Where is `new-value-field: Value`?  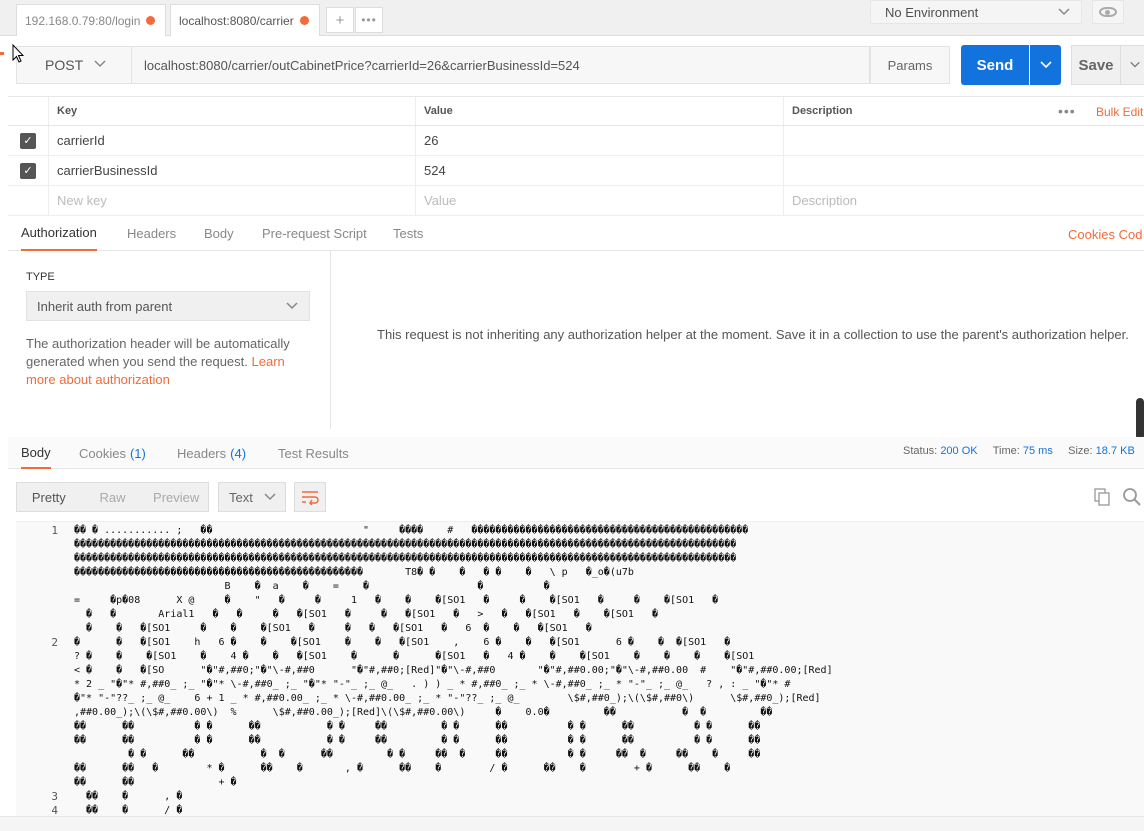 new-value-field: Value is located at coordinates (599, 200).